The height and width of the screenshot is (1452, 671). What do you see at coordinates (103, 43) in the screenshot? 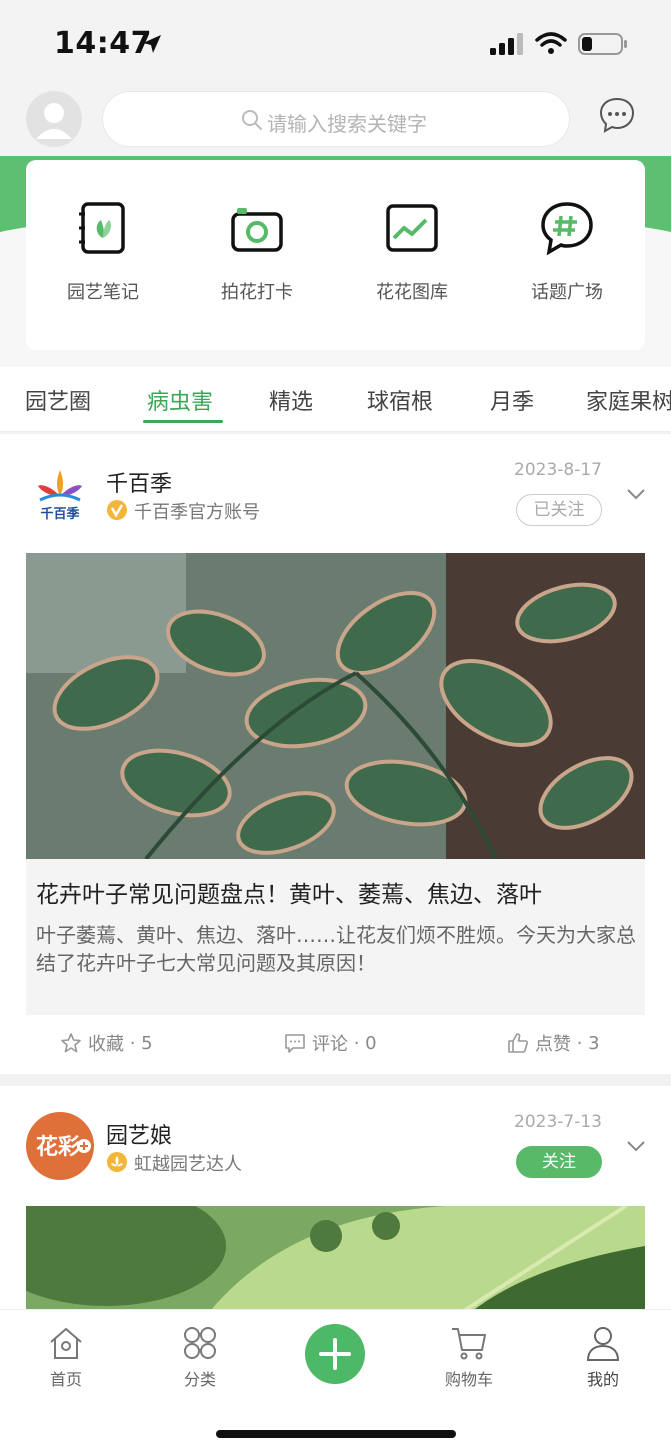
I see `status-time: 14:47` at bounding box center [103, 43].